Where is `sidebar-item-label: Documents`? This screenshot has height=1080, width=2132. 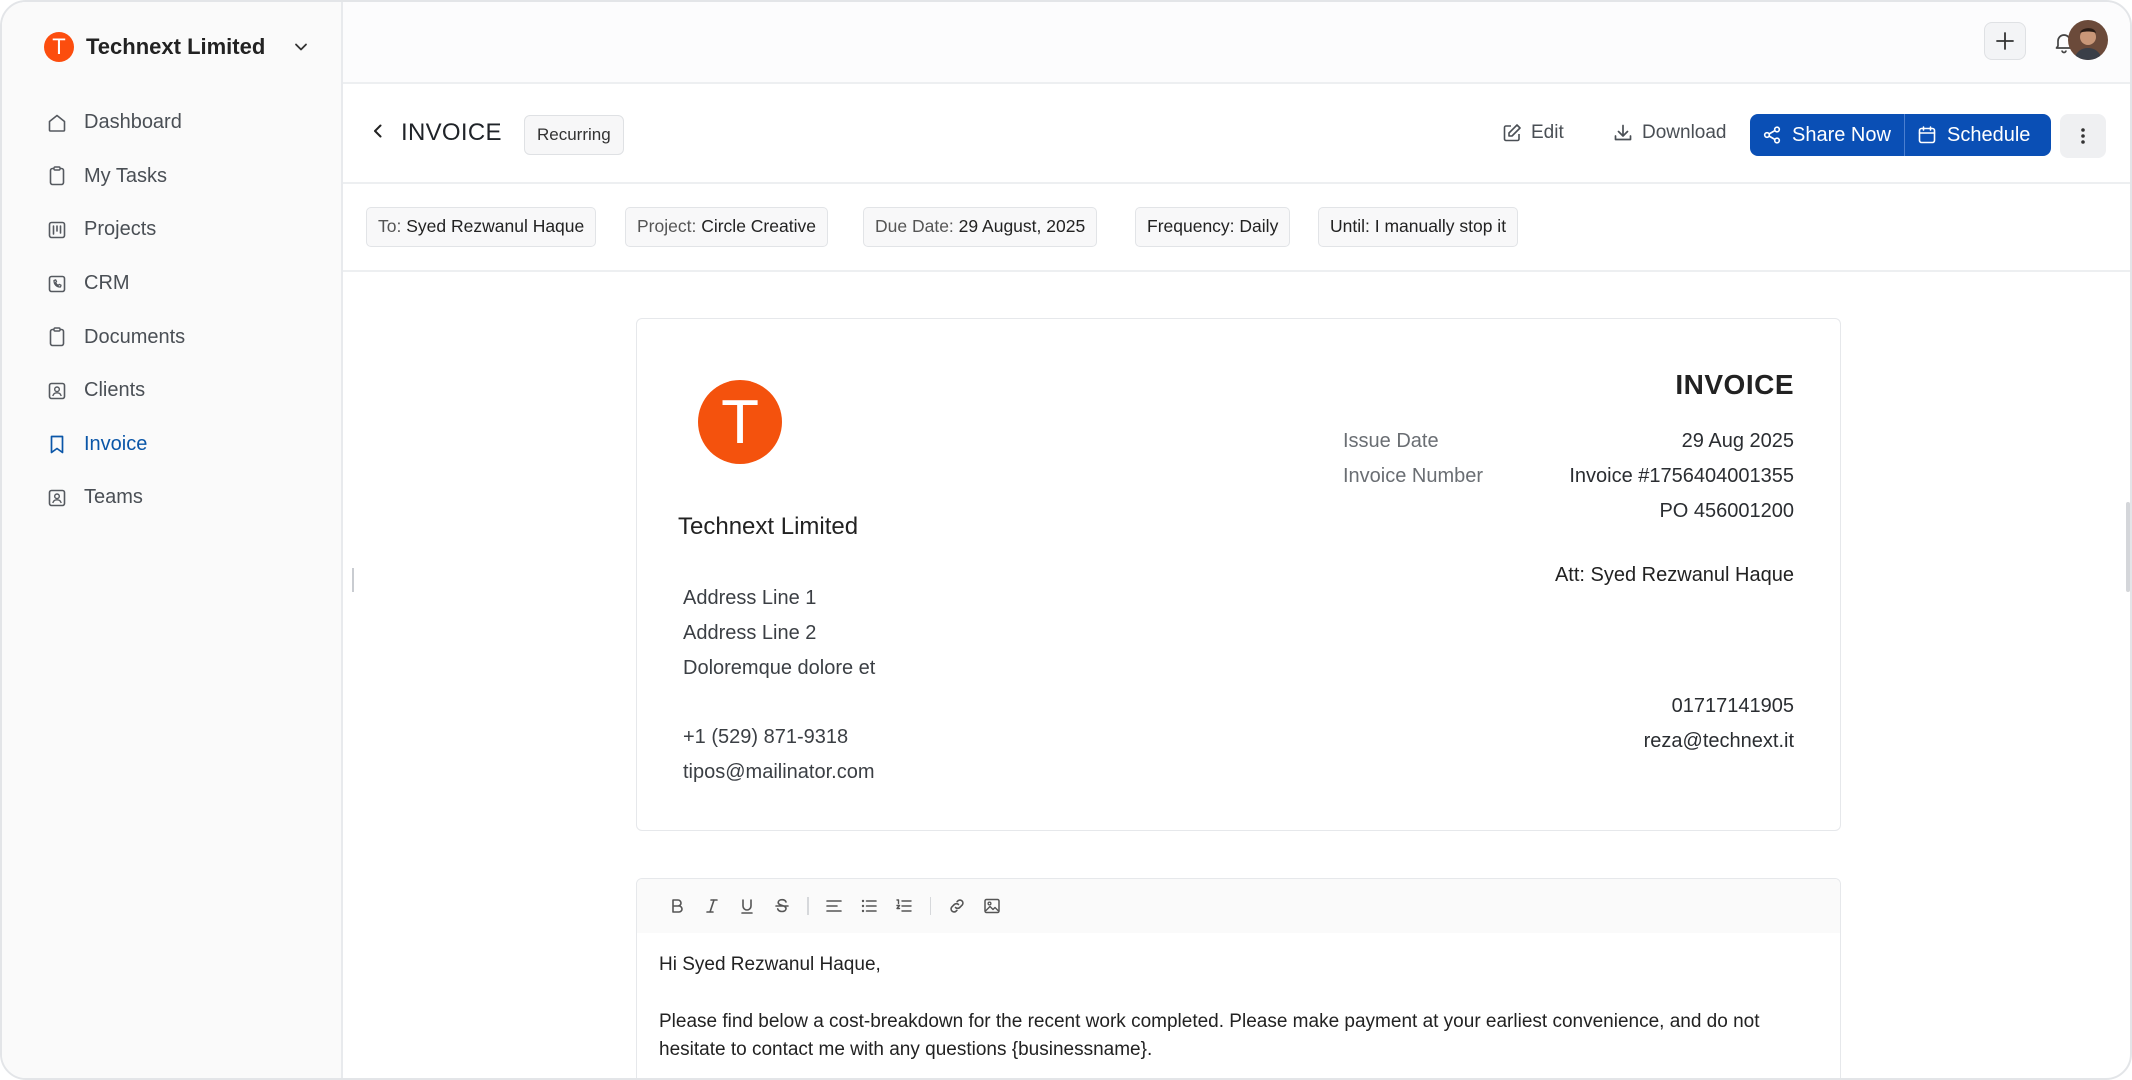 sidebar-item-label: Documents is located at coordinates (135, 336).